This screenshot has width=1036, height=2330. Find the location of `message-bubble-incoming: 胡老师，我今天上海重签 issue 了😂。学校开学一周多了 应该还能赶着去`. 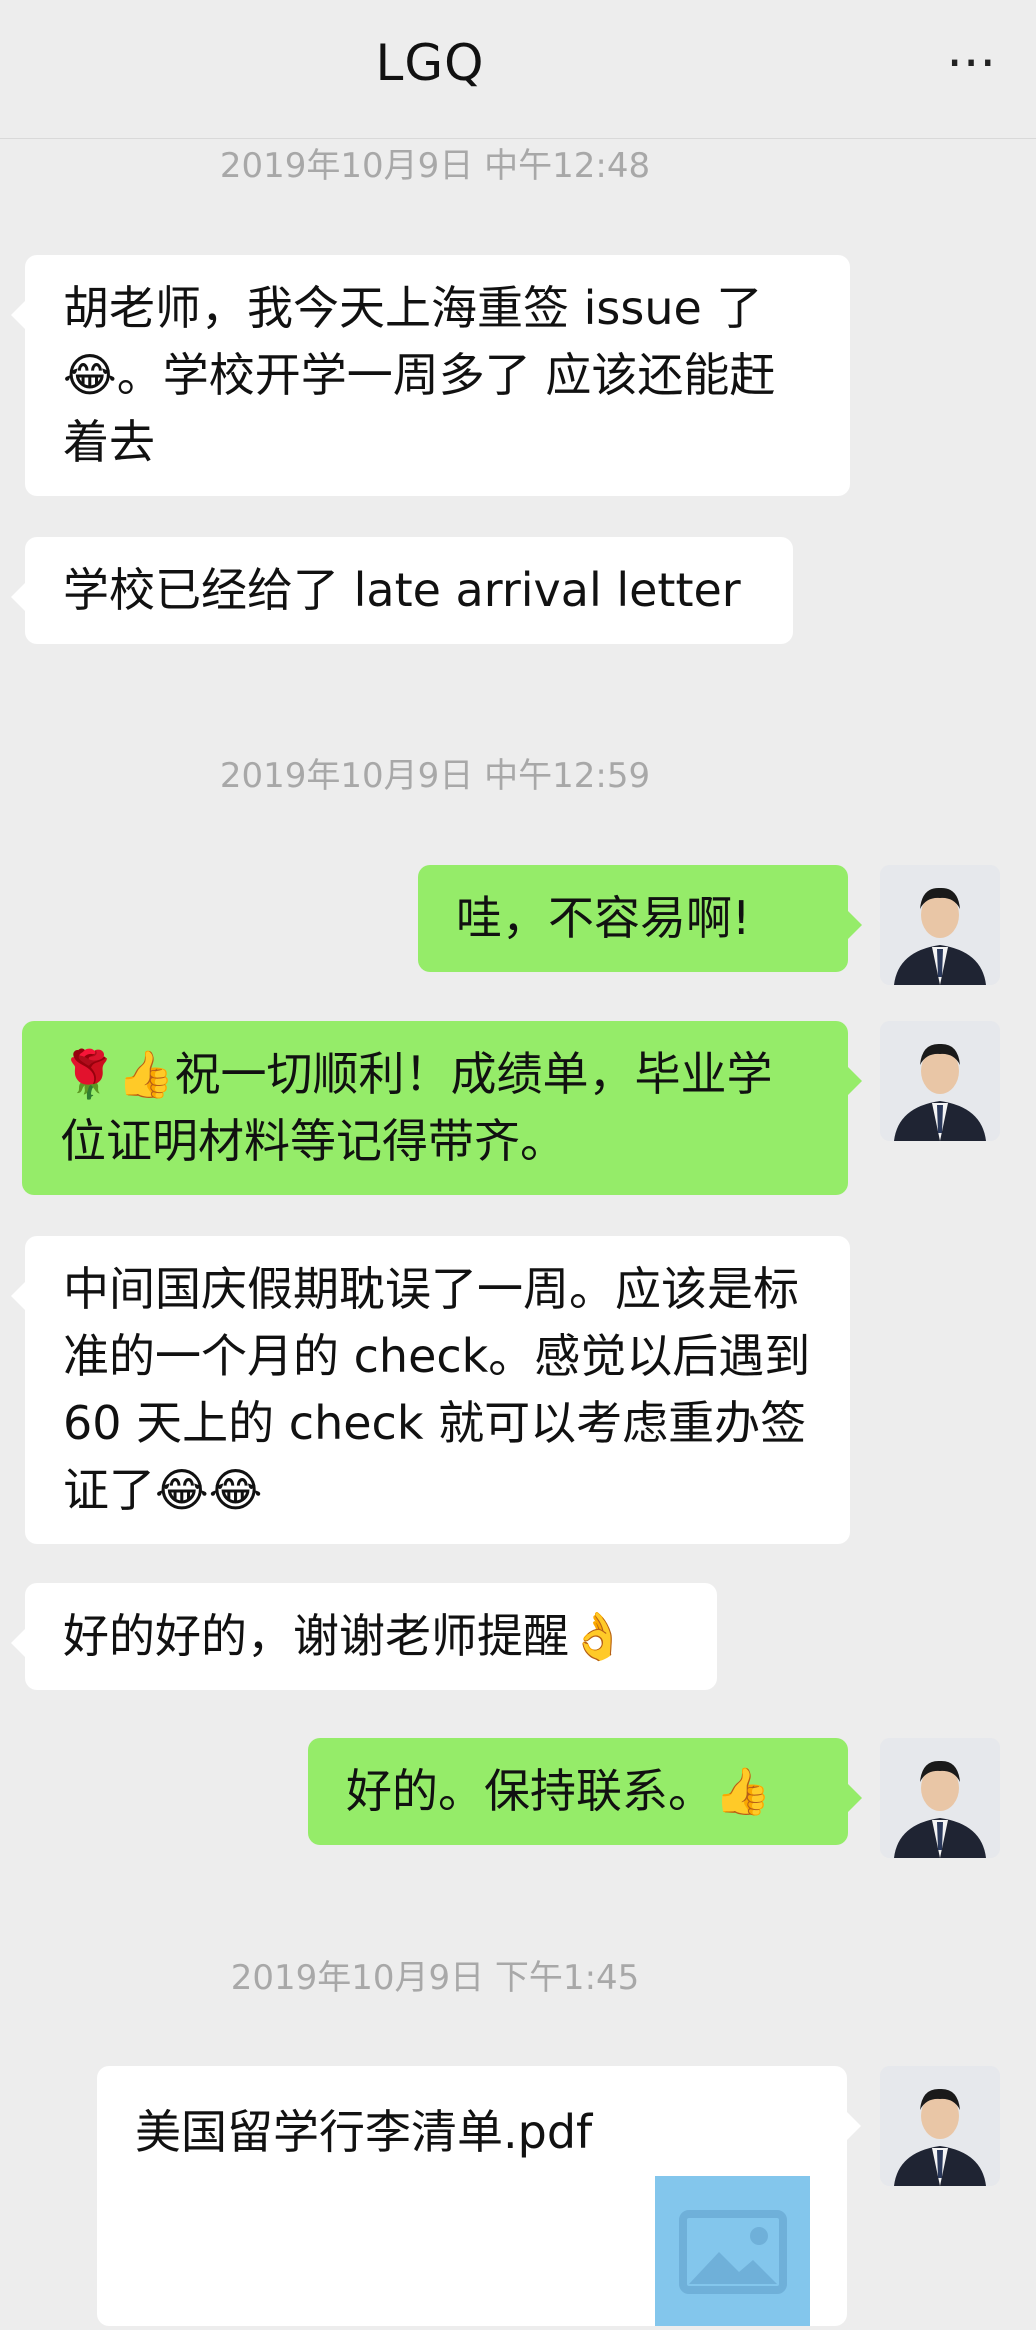

message-bubble-incoming: 胡老师，我今天上海重签 issue 了😂。学校开学一周多了 应该还能赶着去 is located at coordinates (430, 375).